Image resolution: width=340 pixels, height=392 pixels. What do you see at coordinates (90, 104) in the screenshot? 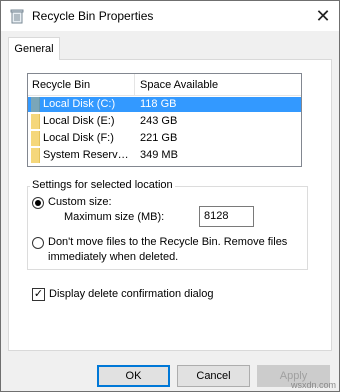
I see `location-name: Local Disk (C:)` at bounding box center [90, 104].